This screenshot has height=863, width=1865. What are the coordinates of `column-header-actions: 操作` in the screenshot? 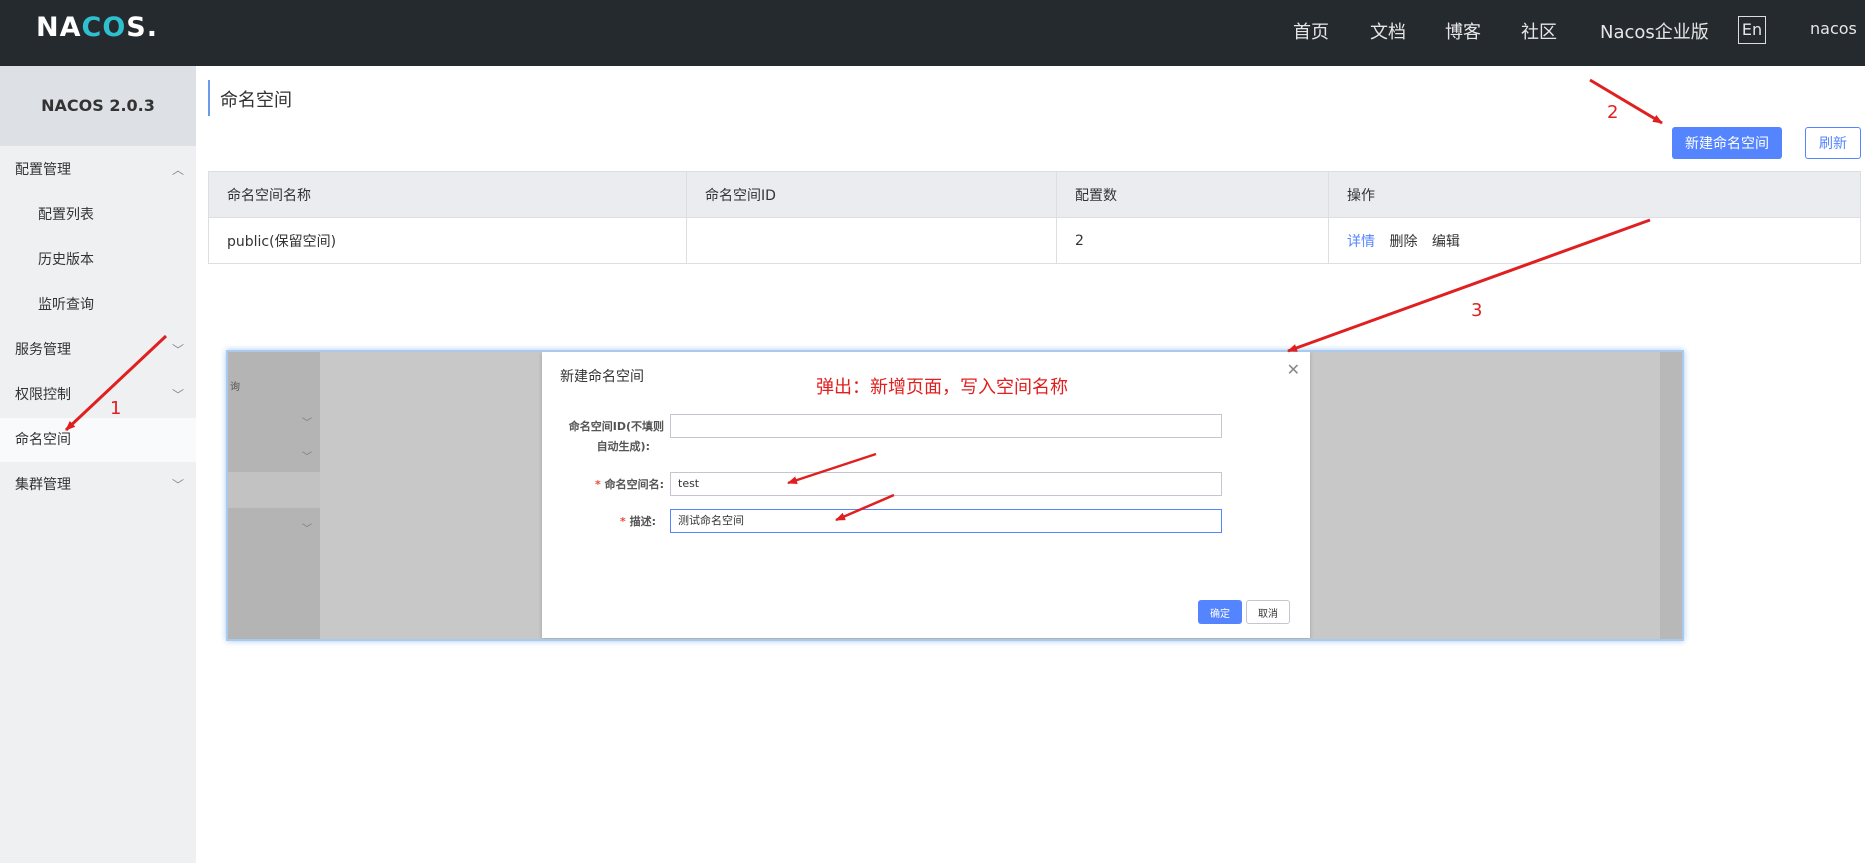 It's located at (1594, 194).